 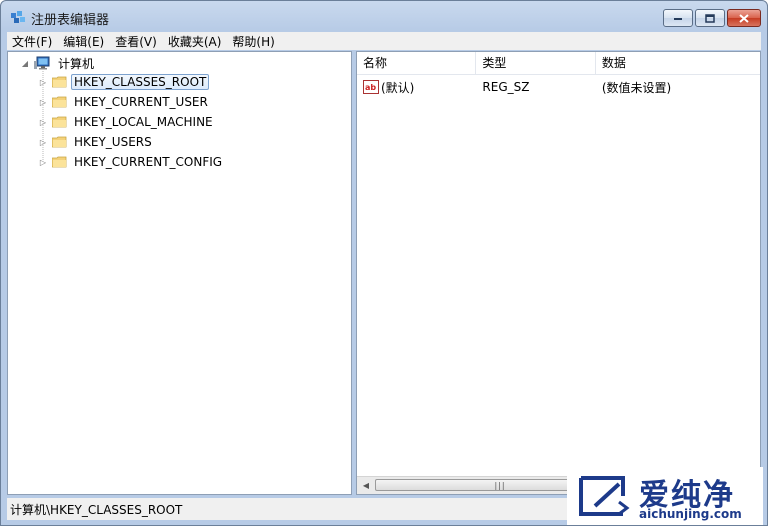 I want to click on tree-node-computer: ◢ 计算机, so click(x=58, y=63).